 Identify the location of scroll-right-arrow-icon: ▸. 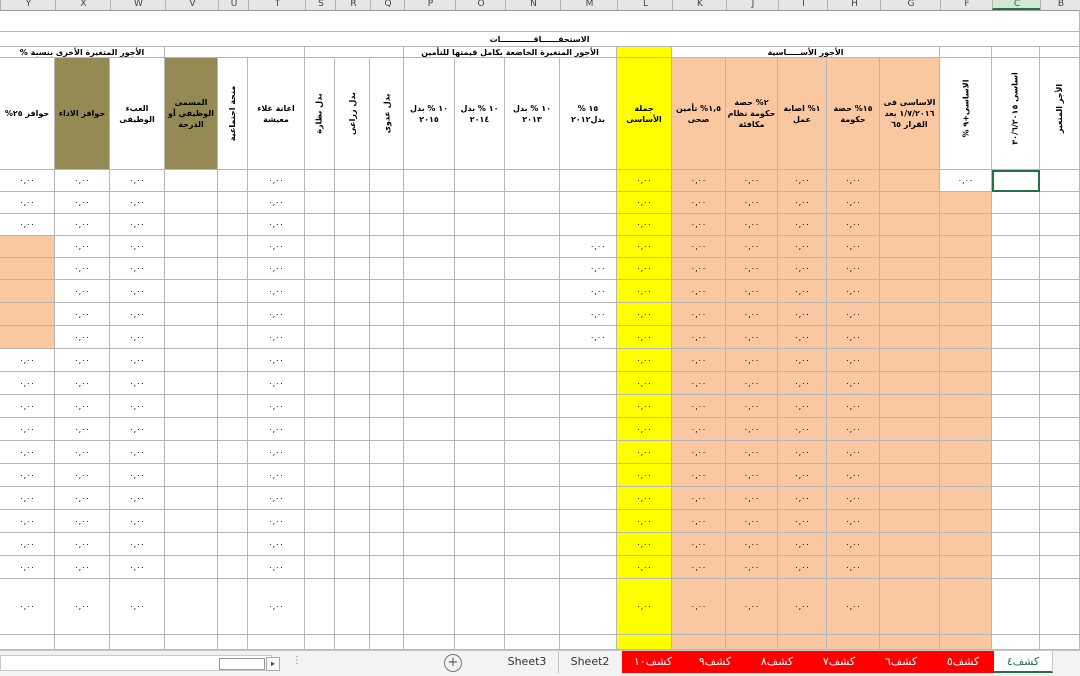
(273, 664).